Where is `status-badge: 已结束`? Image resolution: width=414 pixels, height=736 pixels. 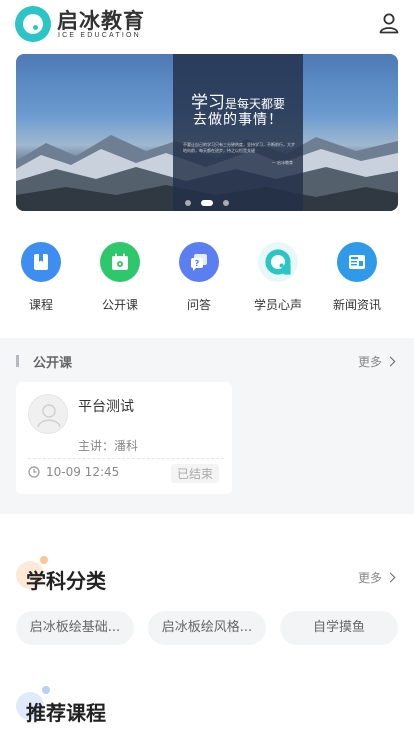
status-badge: 已结束 is located at coordinates (195, 473).